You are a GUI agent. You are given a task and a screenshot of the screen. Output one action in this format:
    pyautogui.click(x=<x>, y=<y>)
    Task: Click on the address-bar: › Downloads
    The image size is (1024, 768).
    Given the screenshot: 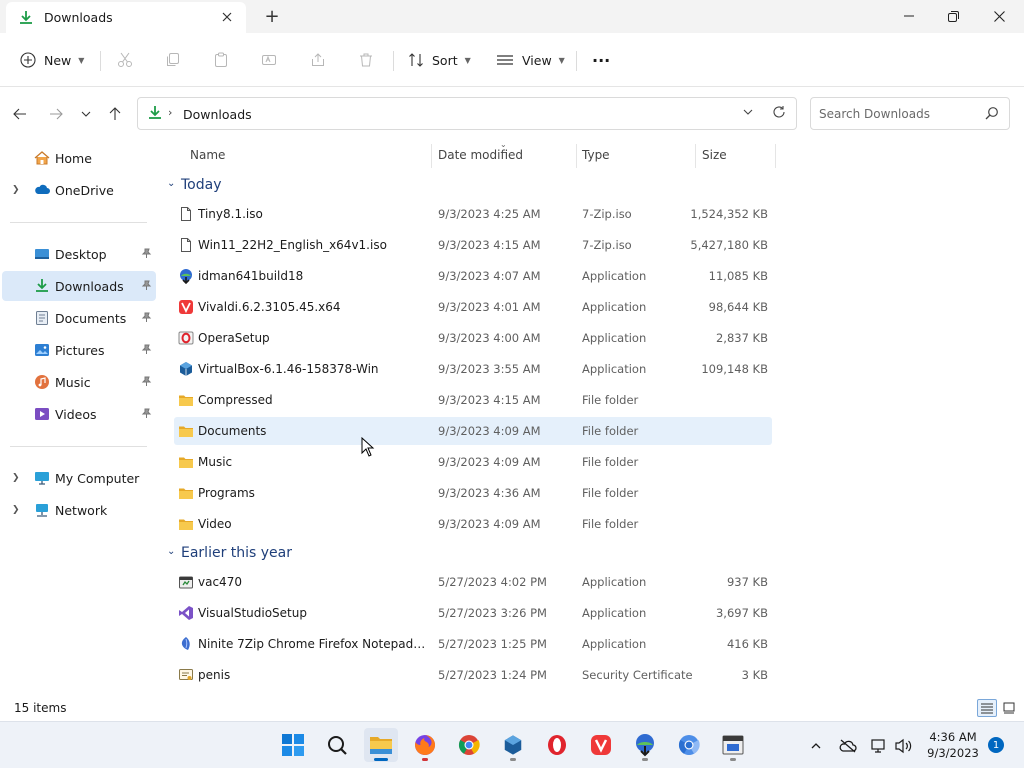 What is the action you would take?
    pyautogui.click(x=467, y=113)
    